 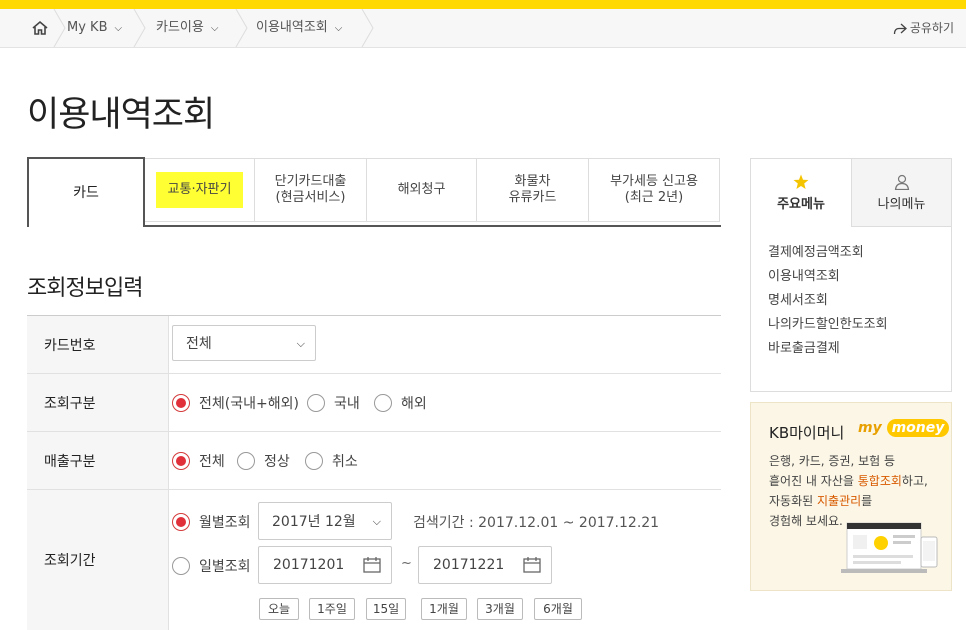 I want to click on breadcrumb-item-card-use: 카드이용 ⌵, so click(x=187, y=28).